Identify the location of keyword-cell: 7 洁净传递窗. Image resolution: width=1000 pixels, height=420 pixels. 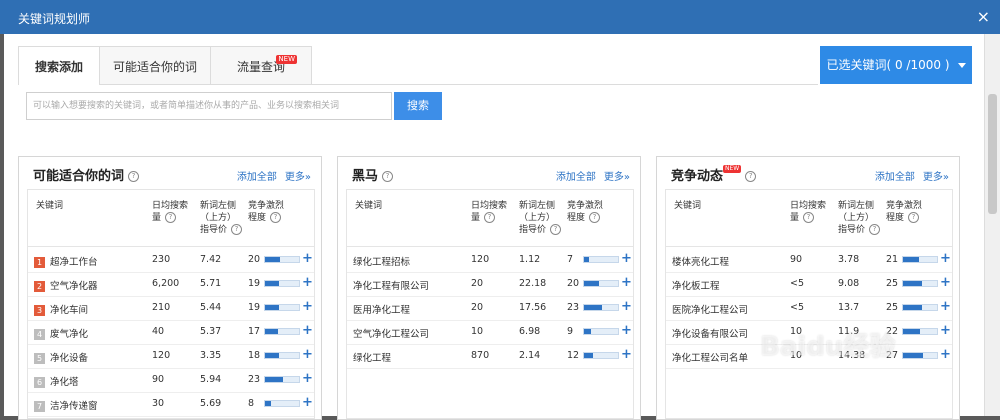
(66, 405).